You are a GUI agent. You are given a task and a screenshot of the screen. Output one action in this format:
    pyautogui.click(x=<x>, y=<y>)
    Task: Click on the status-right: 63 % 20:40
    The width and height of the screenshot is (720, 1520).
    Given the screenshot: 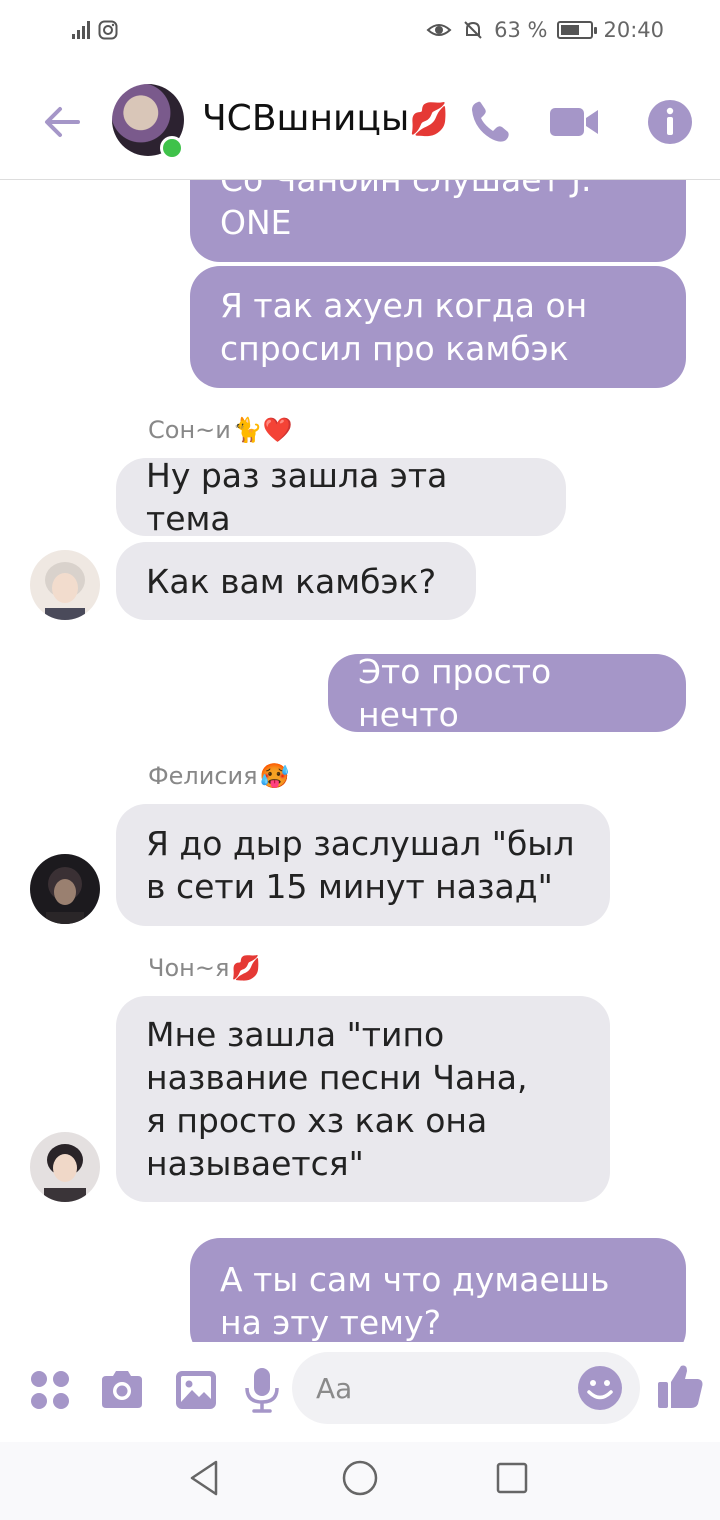 What is the action you would take?
    pyautogui.click(x=545, y=30)
    